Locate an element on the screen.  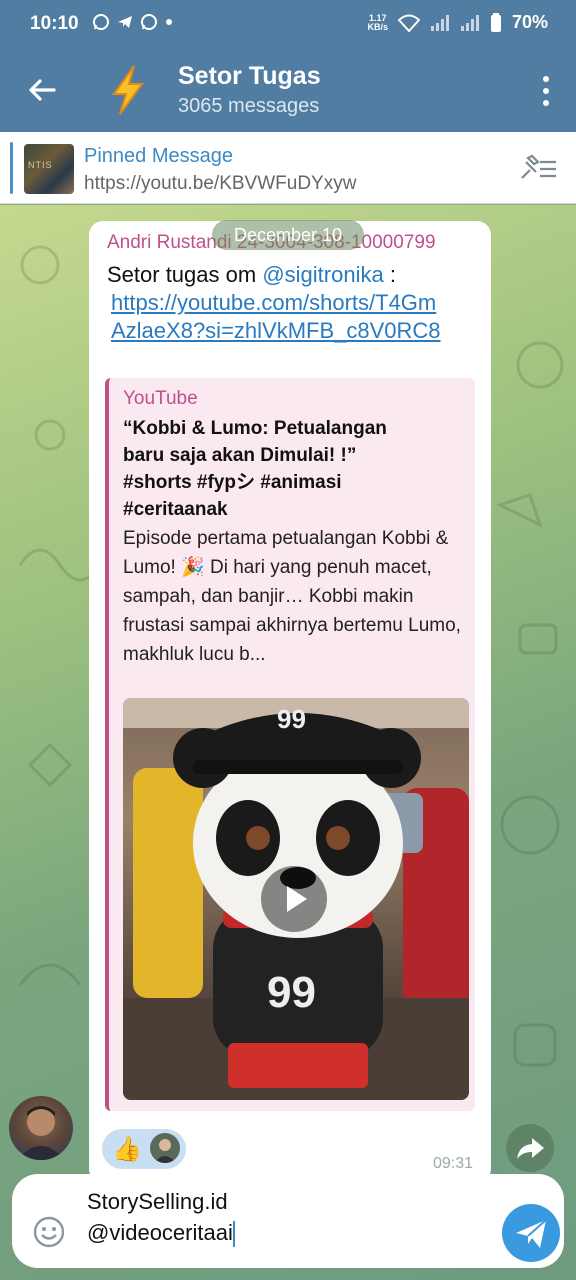
send-icon is located at coordinates (531, 1233).